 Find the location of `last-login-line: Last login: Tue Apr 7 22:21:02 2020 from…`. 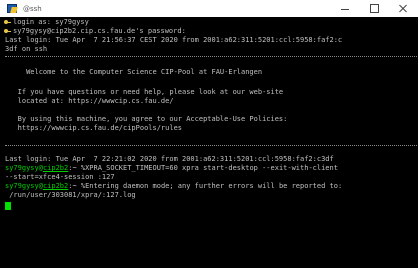

last-login-line: Last login: Tue Apr 7 22:21:02 2020 from… is located at coordinates (169, 159).